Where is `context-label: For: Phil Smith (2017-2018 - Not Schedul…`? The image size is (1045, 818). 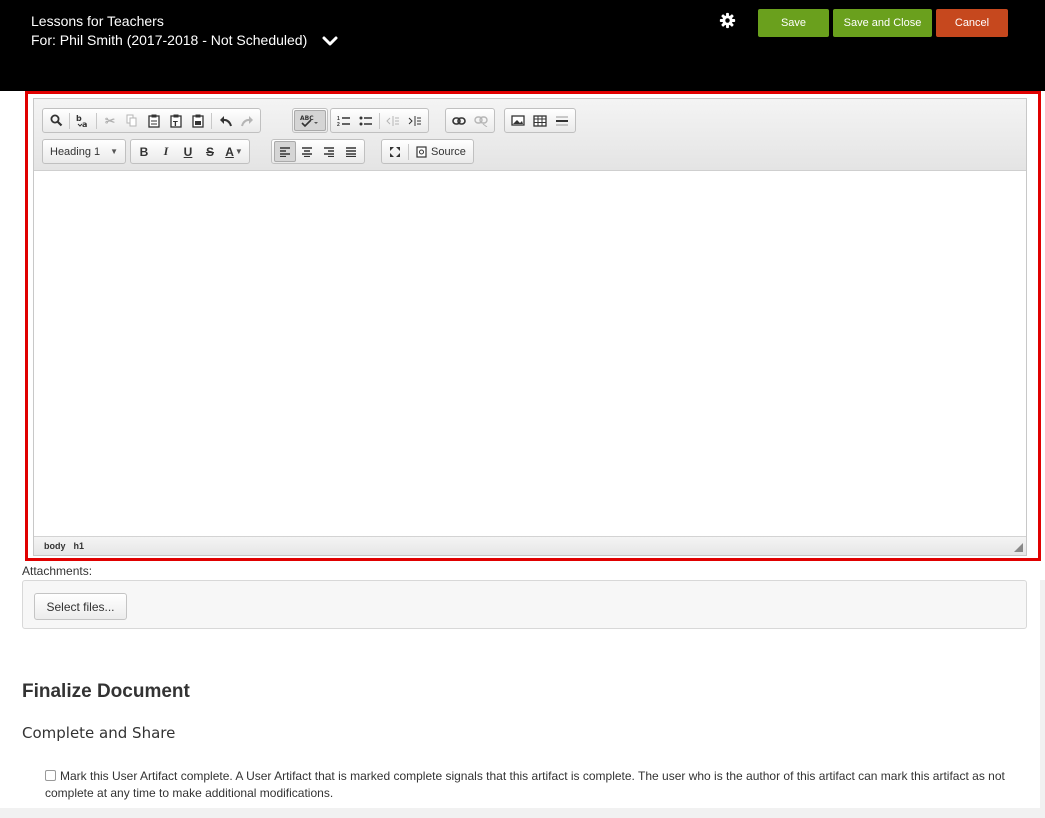
context-label: For: Phil Smith (2017-2018 - Not Schedul… is located at coordinates (169, 40).